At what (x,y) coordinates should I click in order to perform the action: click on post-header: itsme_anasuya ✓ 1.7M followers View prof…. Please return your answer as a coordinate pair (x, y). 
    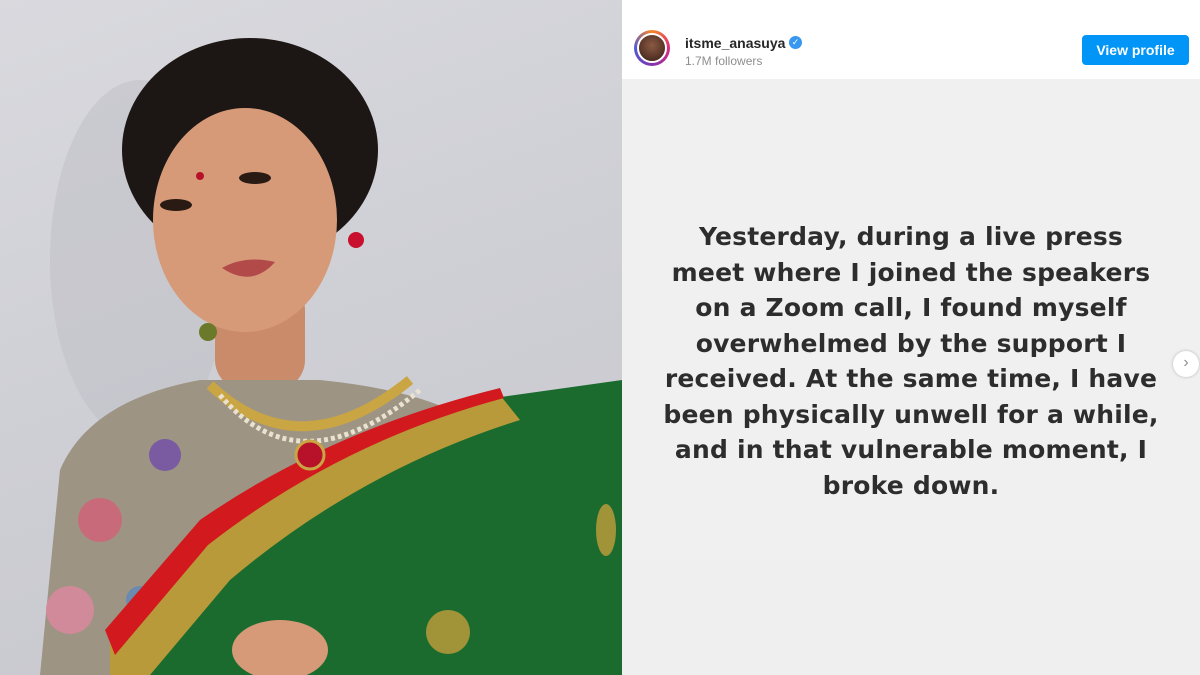
    Looking at the image, I should click on (911, 49).